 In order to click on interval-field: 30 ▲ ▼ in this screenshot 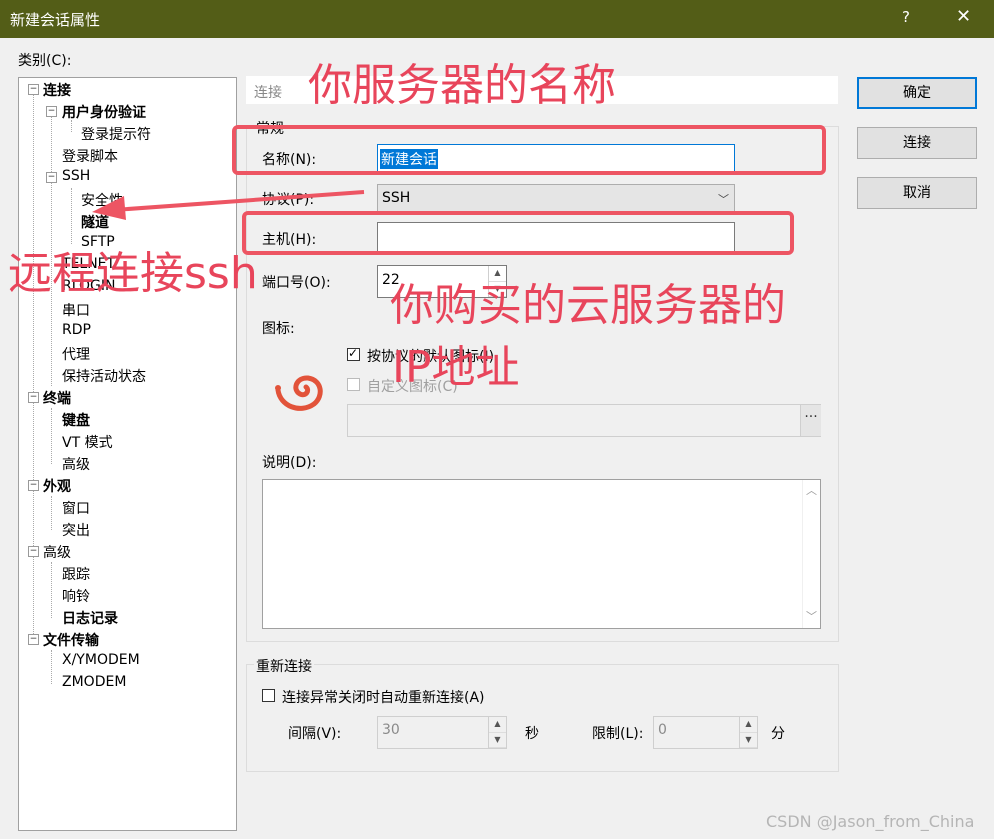, I will do `click(442, 732)`.